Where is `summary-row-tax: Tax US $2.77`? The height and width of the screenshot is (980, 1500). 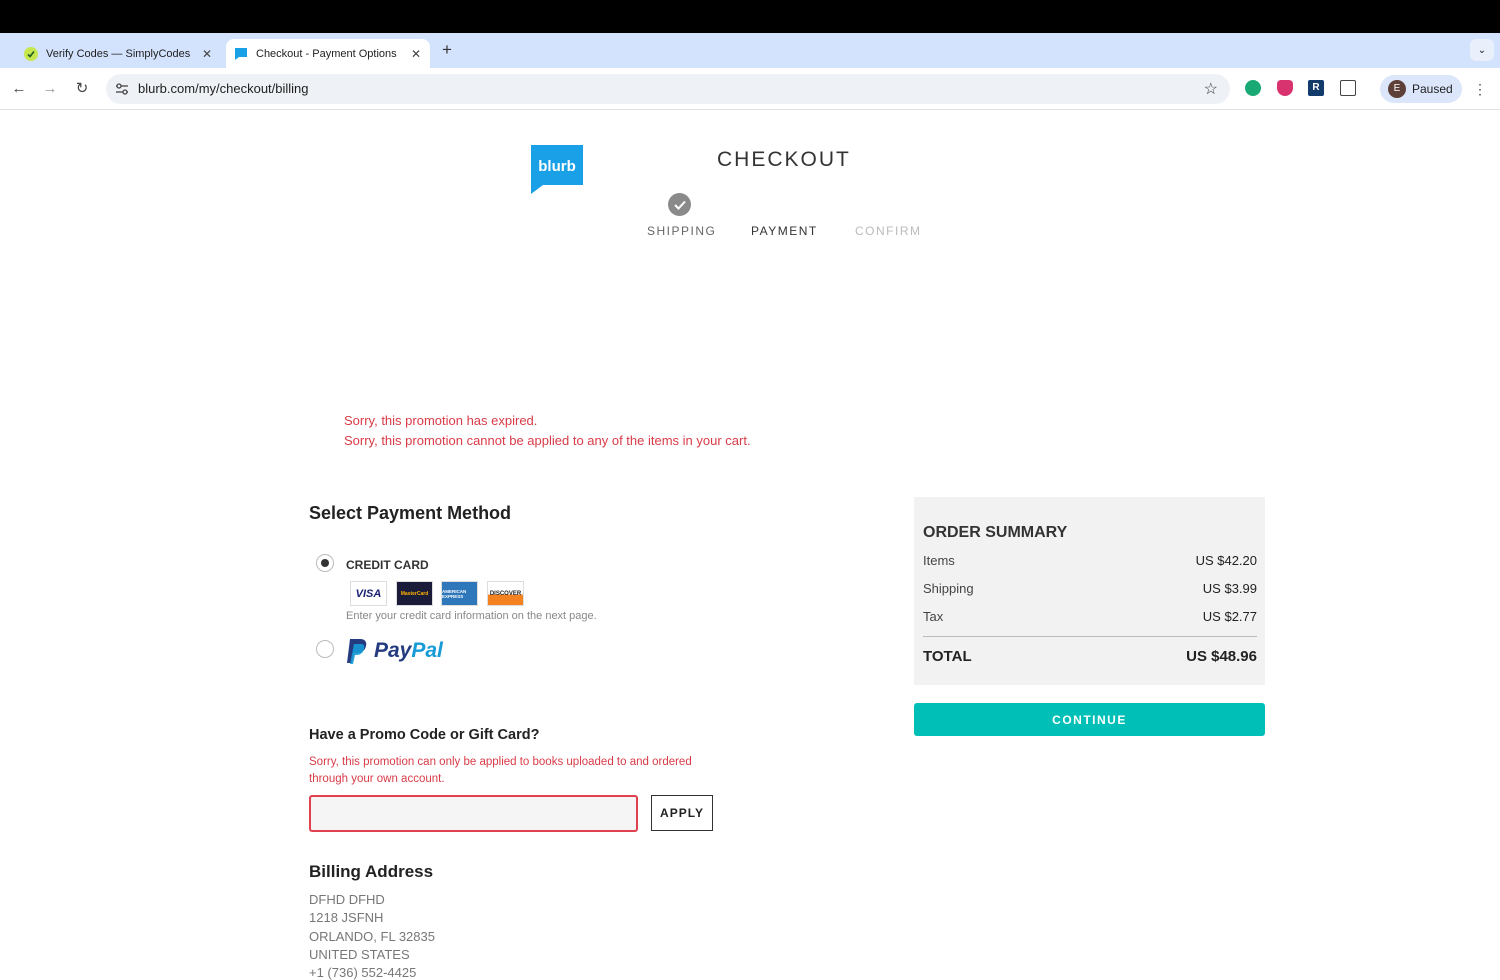 summary-row-tax: Tax US $2.77 is located at coordinates (1090, 616).